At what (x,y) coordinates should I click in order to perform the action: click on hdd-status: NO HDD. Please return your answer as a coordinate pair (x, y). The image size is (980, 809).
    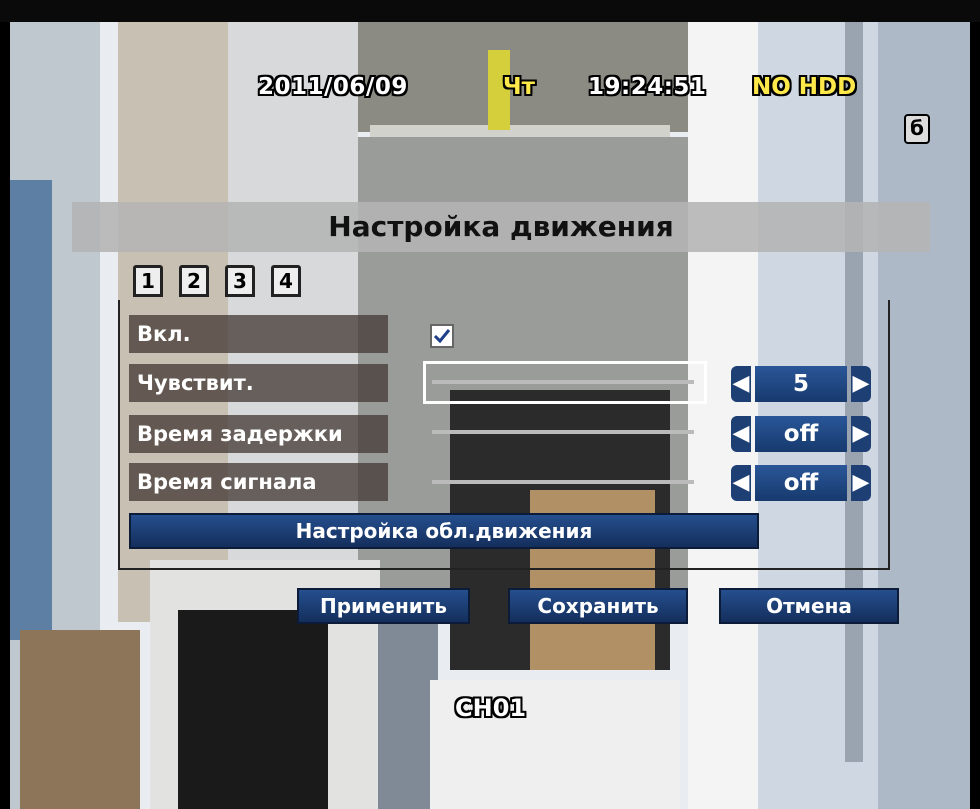
    Looking at the image, I should click on (804, 87).